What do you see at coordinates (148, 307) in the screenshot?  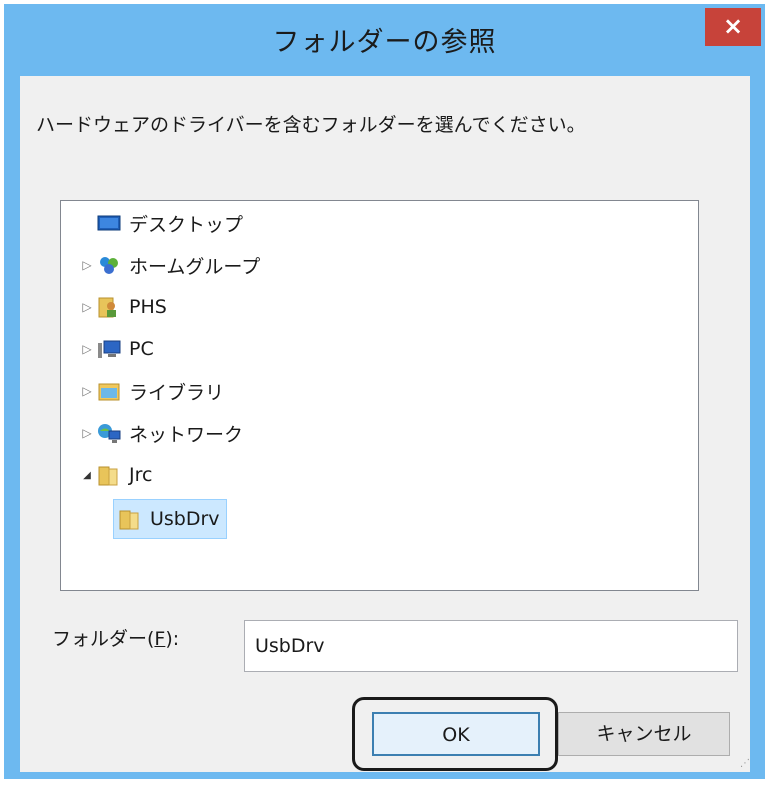 I see `tree-item-label: PHS` at bounding box center [148, 307].